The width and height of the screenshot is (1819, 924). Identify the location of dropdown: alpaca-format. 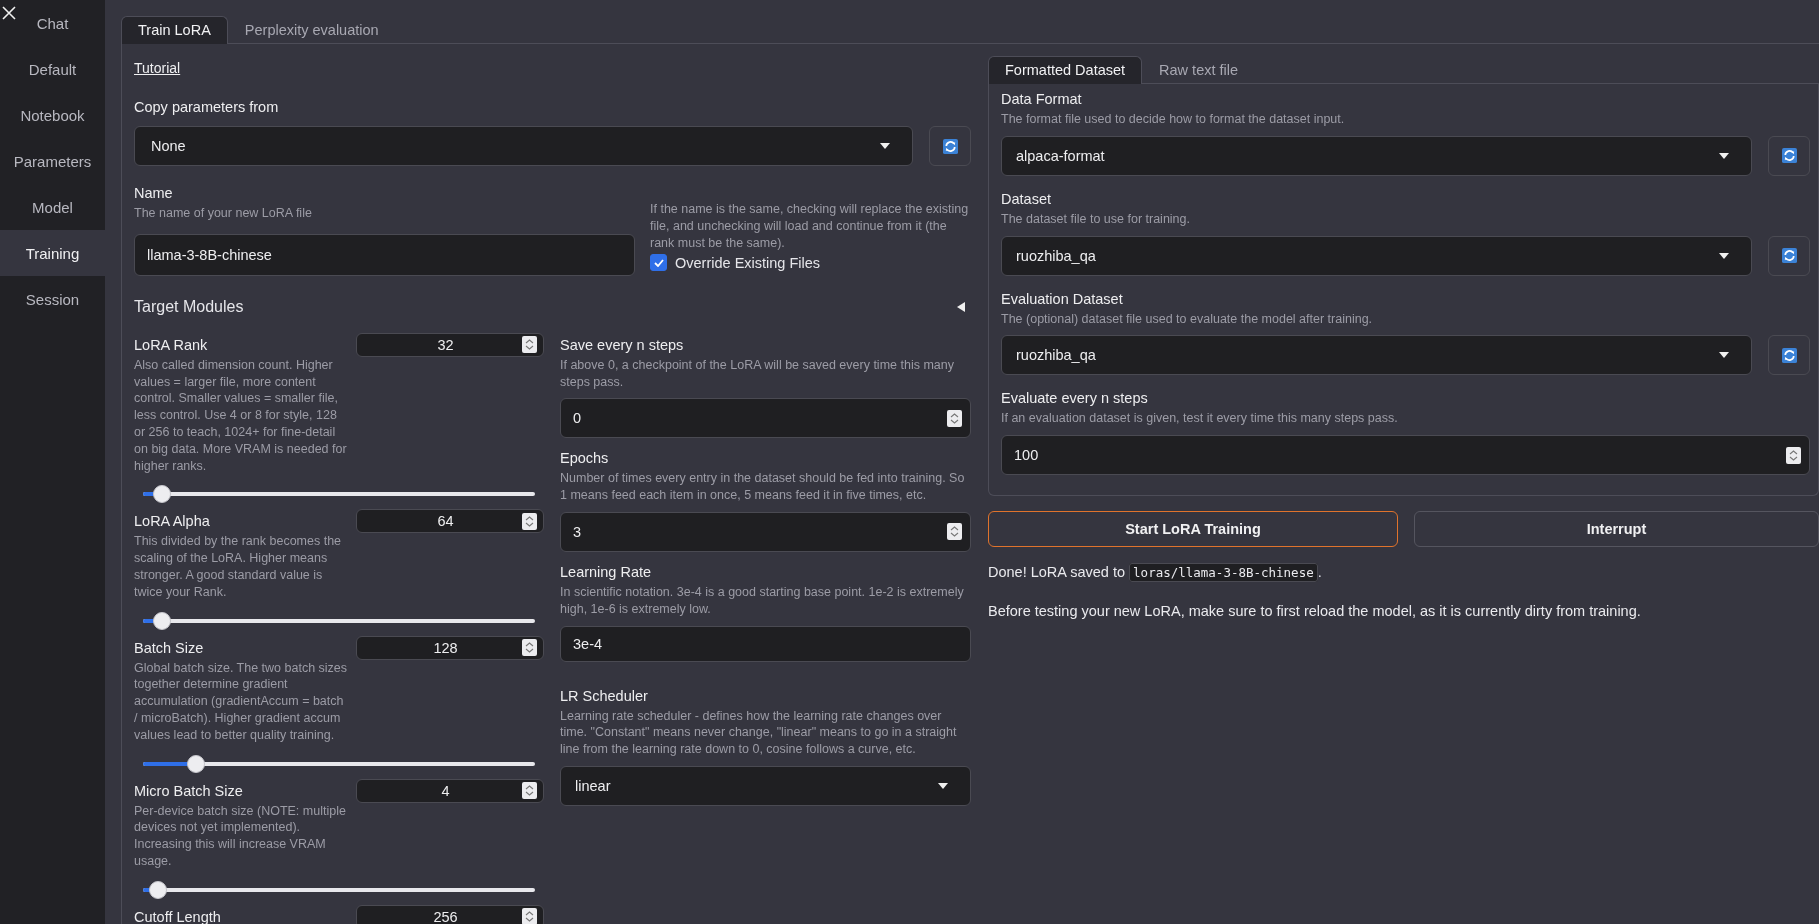
(1376, 155).